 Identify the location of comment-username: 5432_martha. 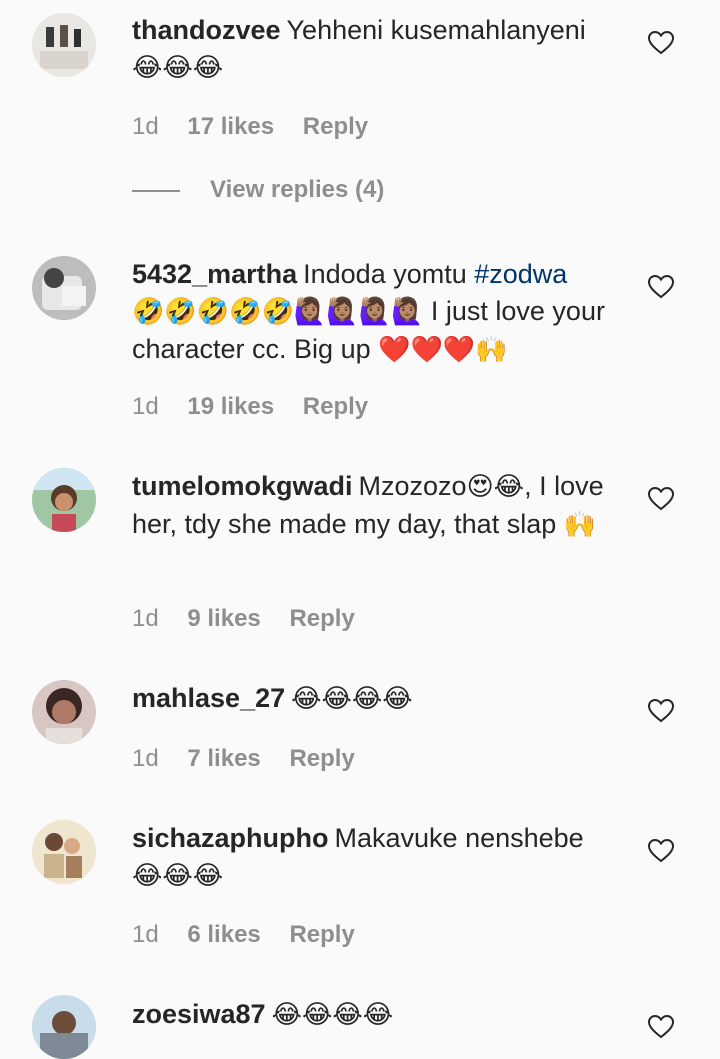
(214, 274).